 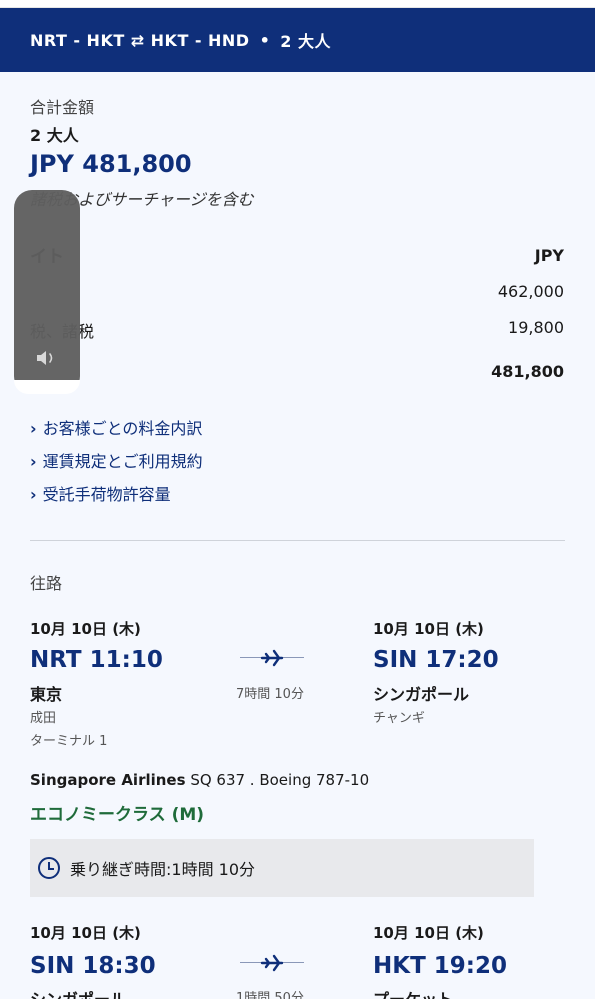 What do you see at coordinates (96, 660) in the screenshot?
I see `segment1-departure-time: NRT 11:10` at bounding box center [96, 660].